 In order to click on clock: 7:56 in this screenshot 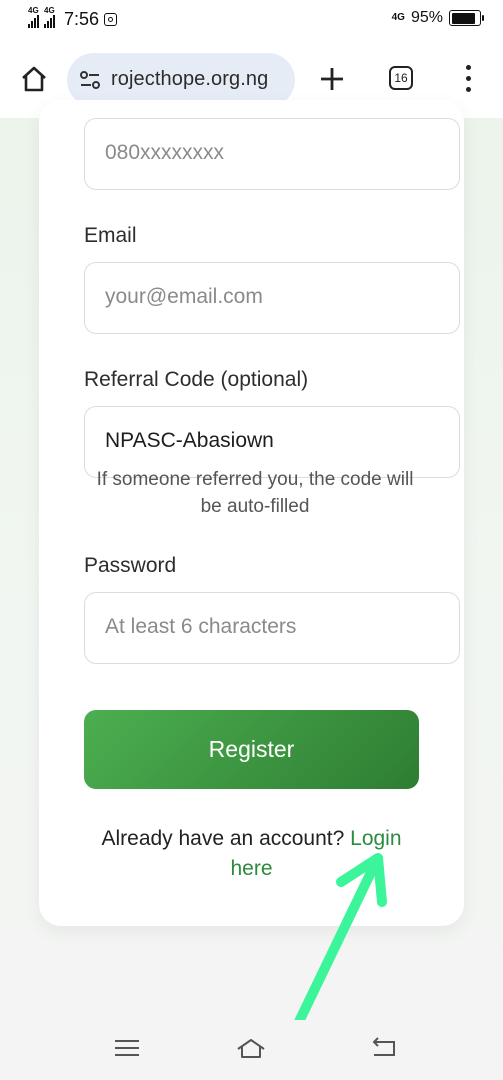, I will do `click(82, 19)`.